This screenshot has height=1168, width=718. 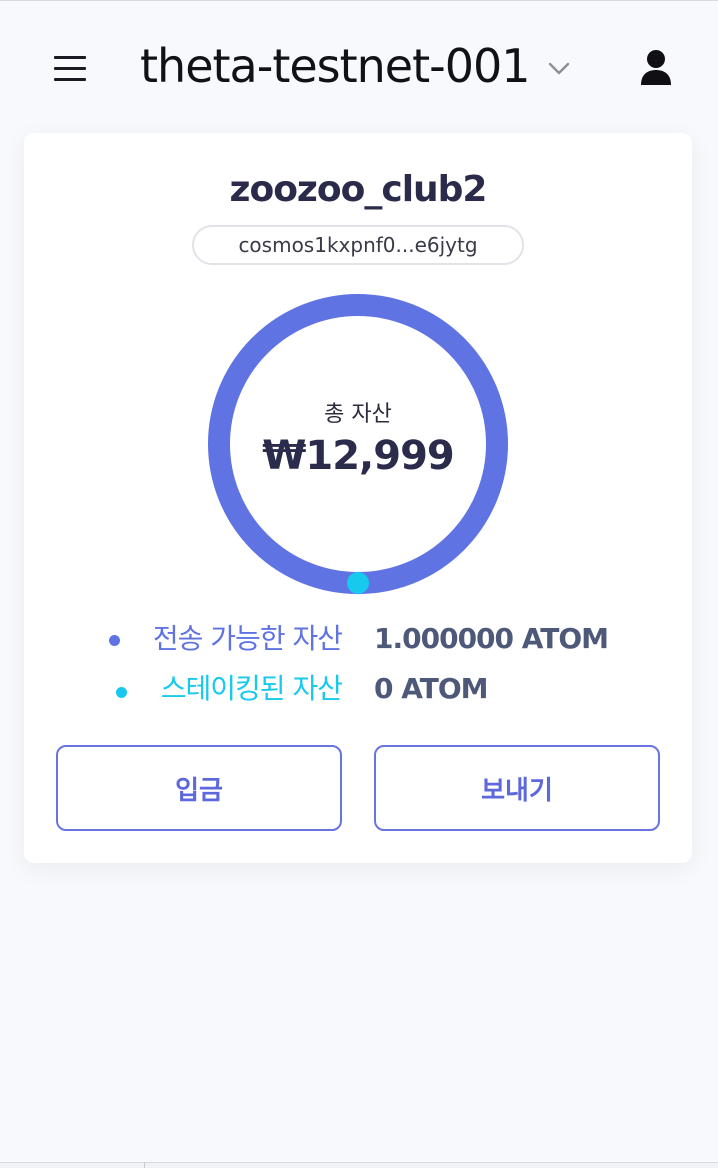 What do you see at coordinates (121, 692) in the screenshot?
I see `staked-dot-icon` at bounding box center [121, 692].